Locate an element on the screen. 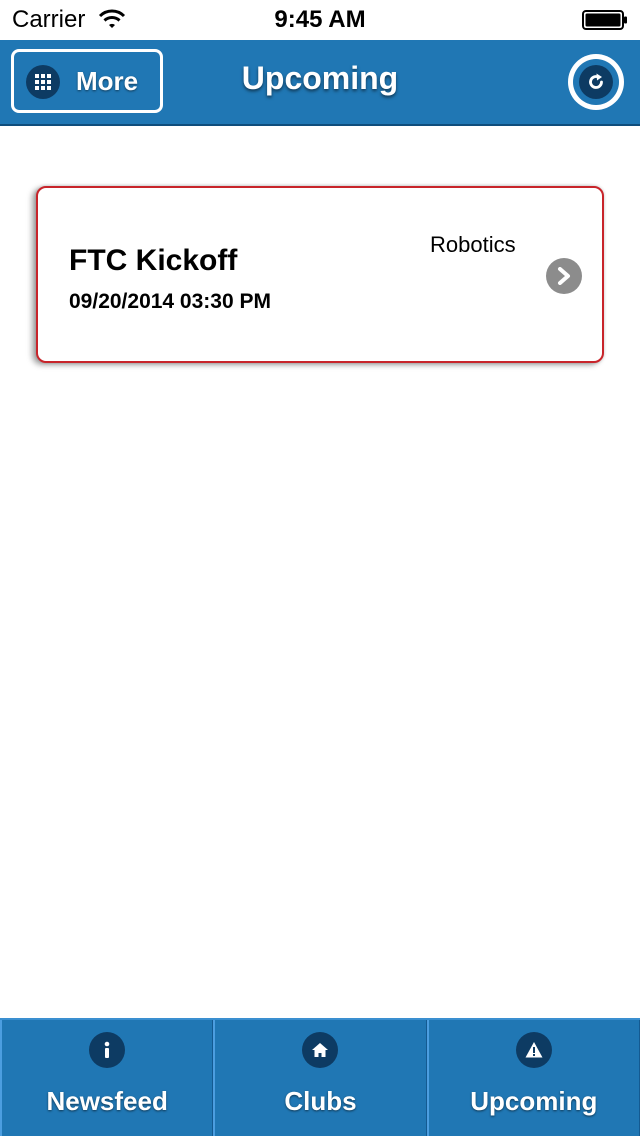 This screenshot has height=1136, width=640. status-bar: Carrier 9:45 AM is located at coordinates (320, 20).